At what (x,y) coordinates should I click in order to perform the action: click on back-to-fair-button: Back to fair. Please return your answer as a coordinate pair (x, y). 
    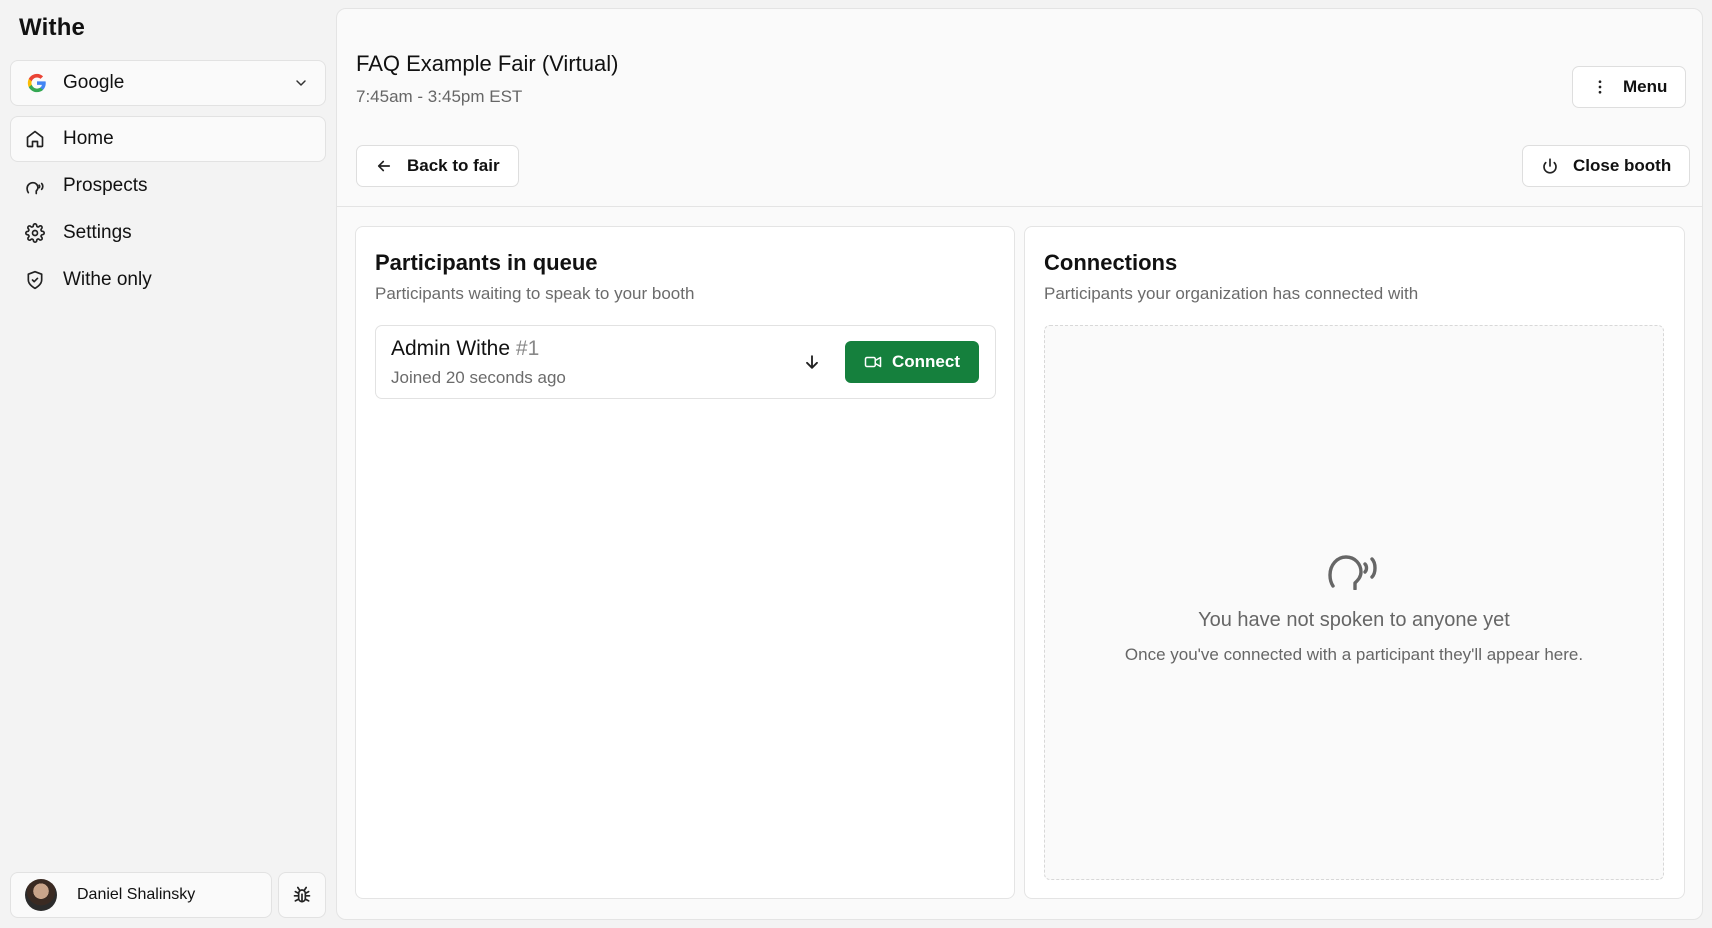
    Looking at the image, I should click on (437, 166).